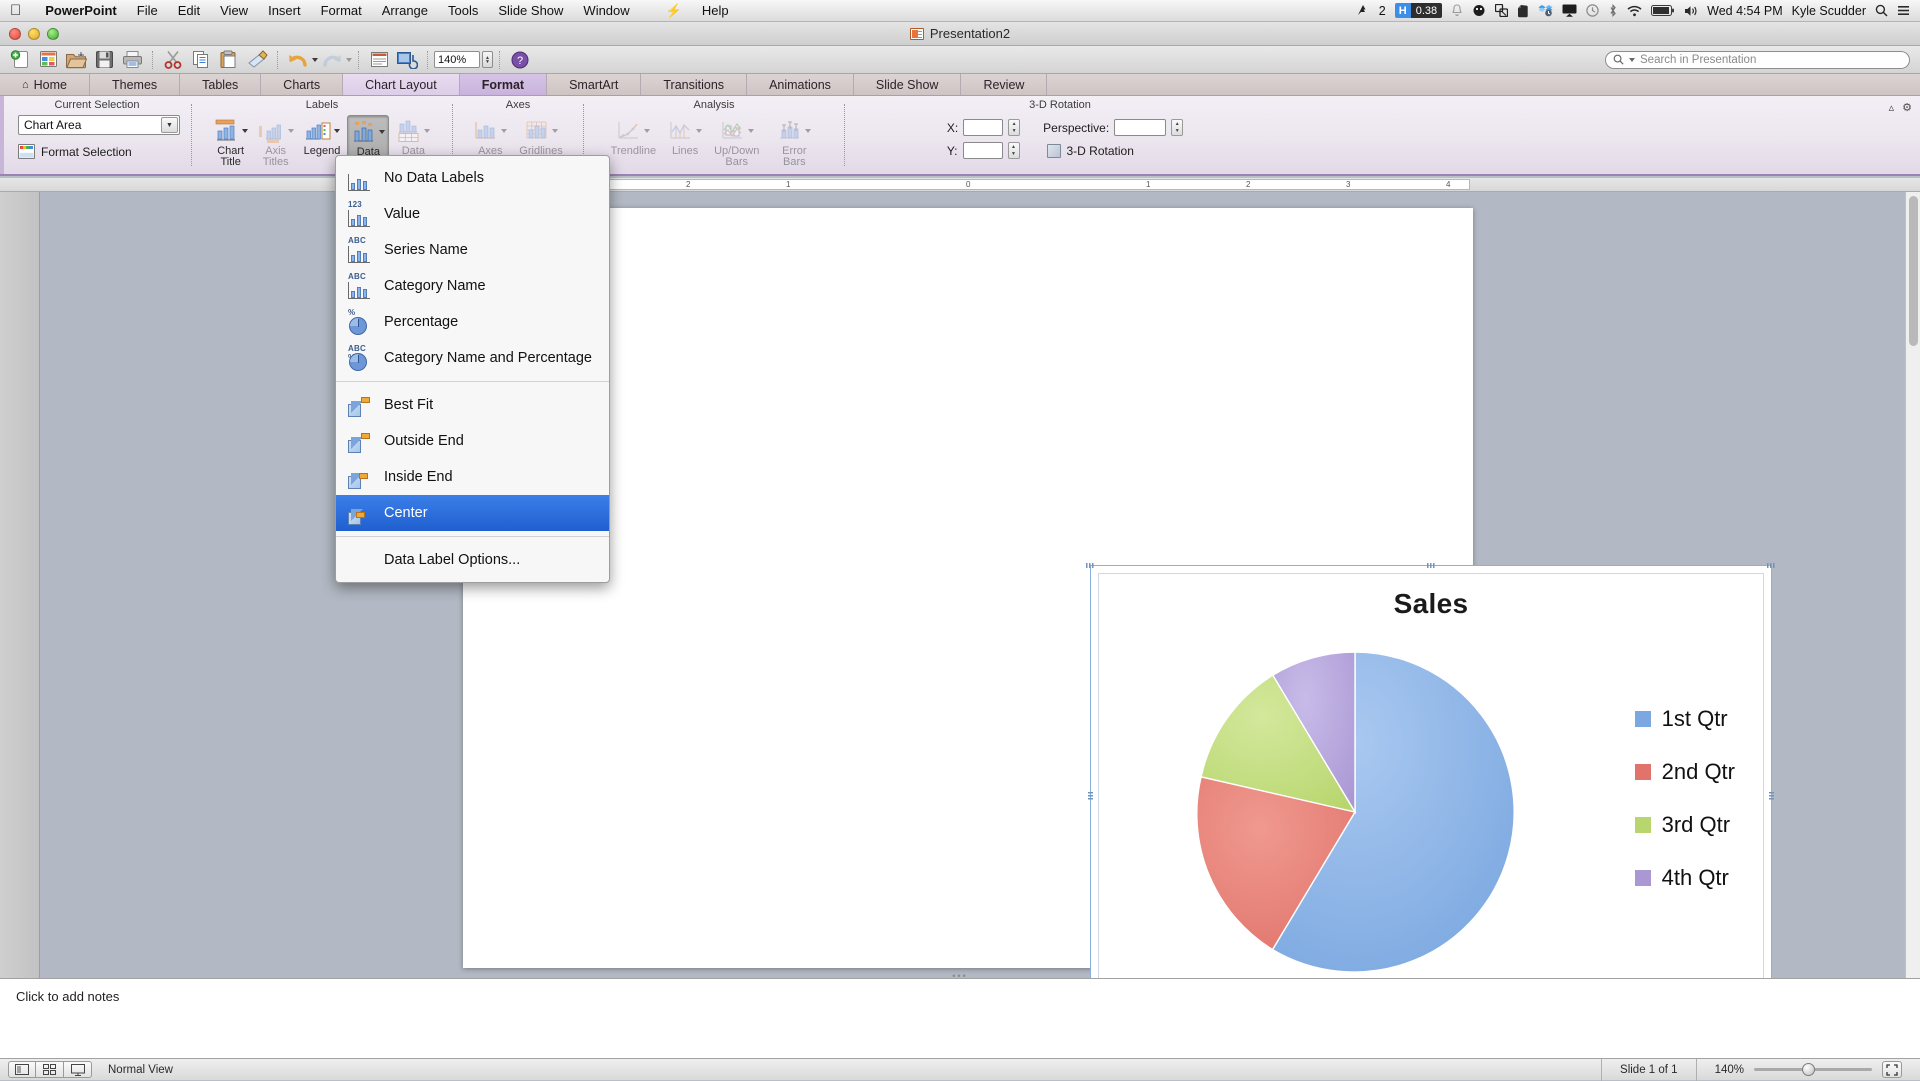  I want to click on zoom-stepper: ▲ ▼, so click(487, 59).